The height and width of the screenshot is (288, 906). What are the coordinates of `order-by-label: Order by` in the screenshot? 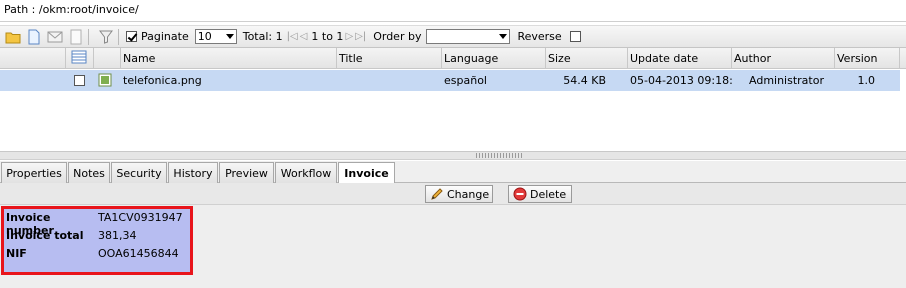 It's located at (397, 36).